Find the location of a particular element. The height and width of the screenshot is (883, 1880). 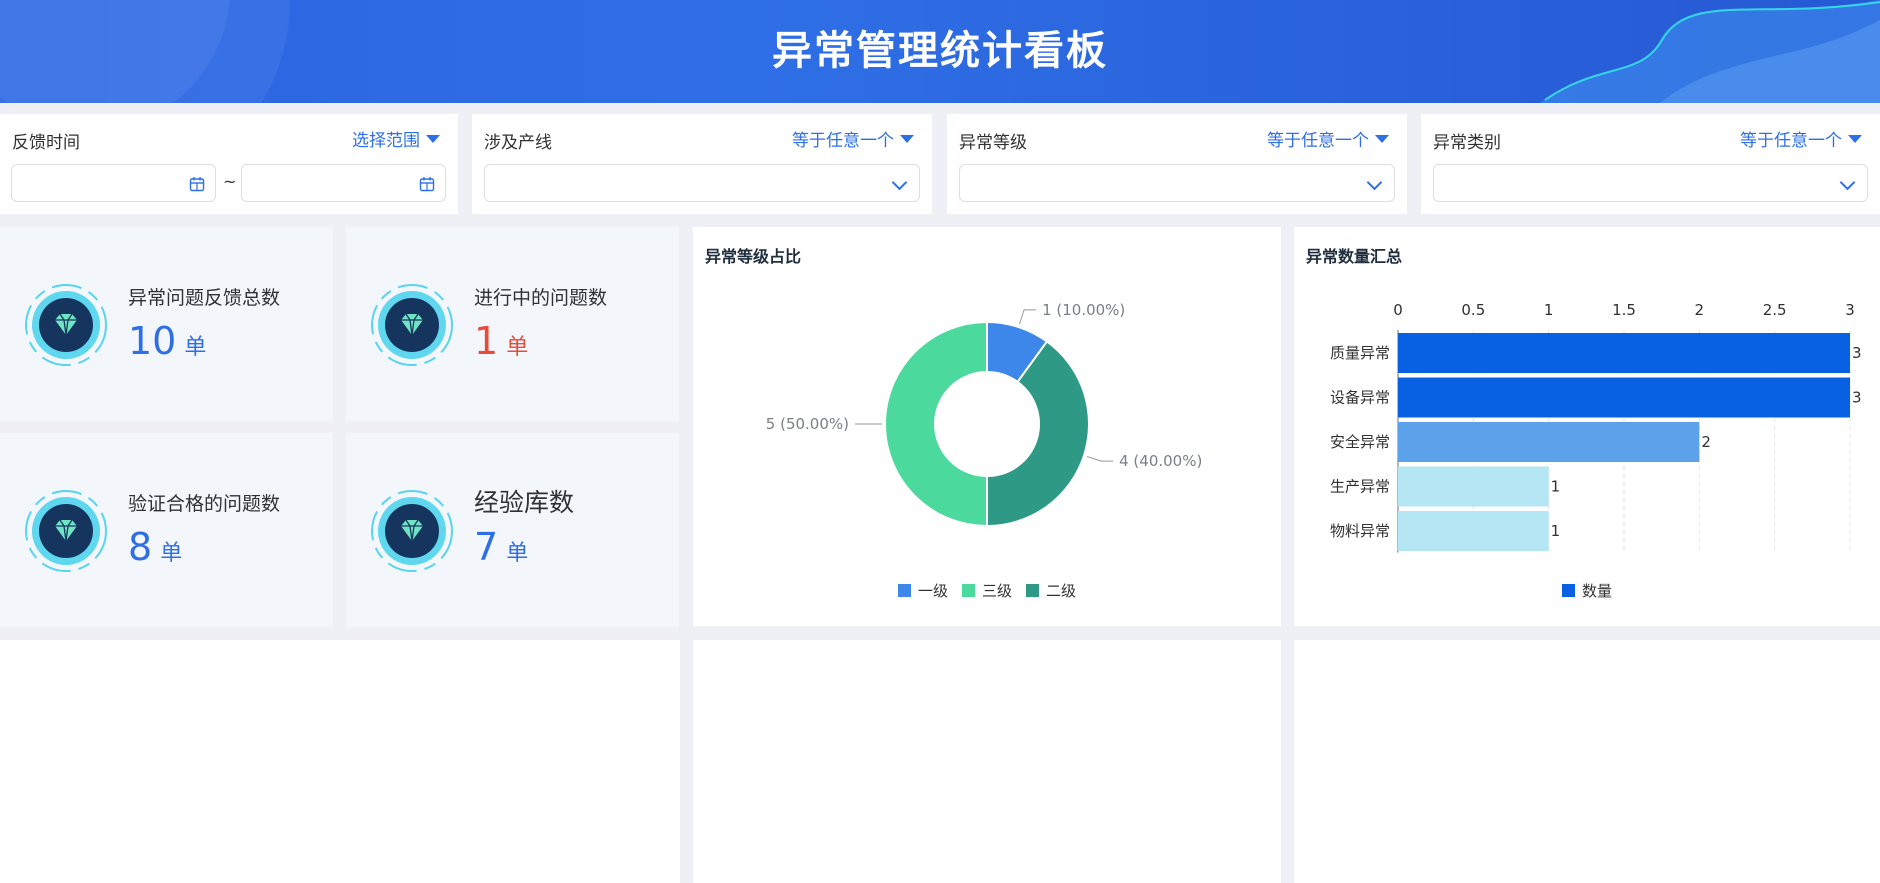

x-tick-label: 1 is located at coordinates (1549, 310).